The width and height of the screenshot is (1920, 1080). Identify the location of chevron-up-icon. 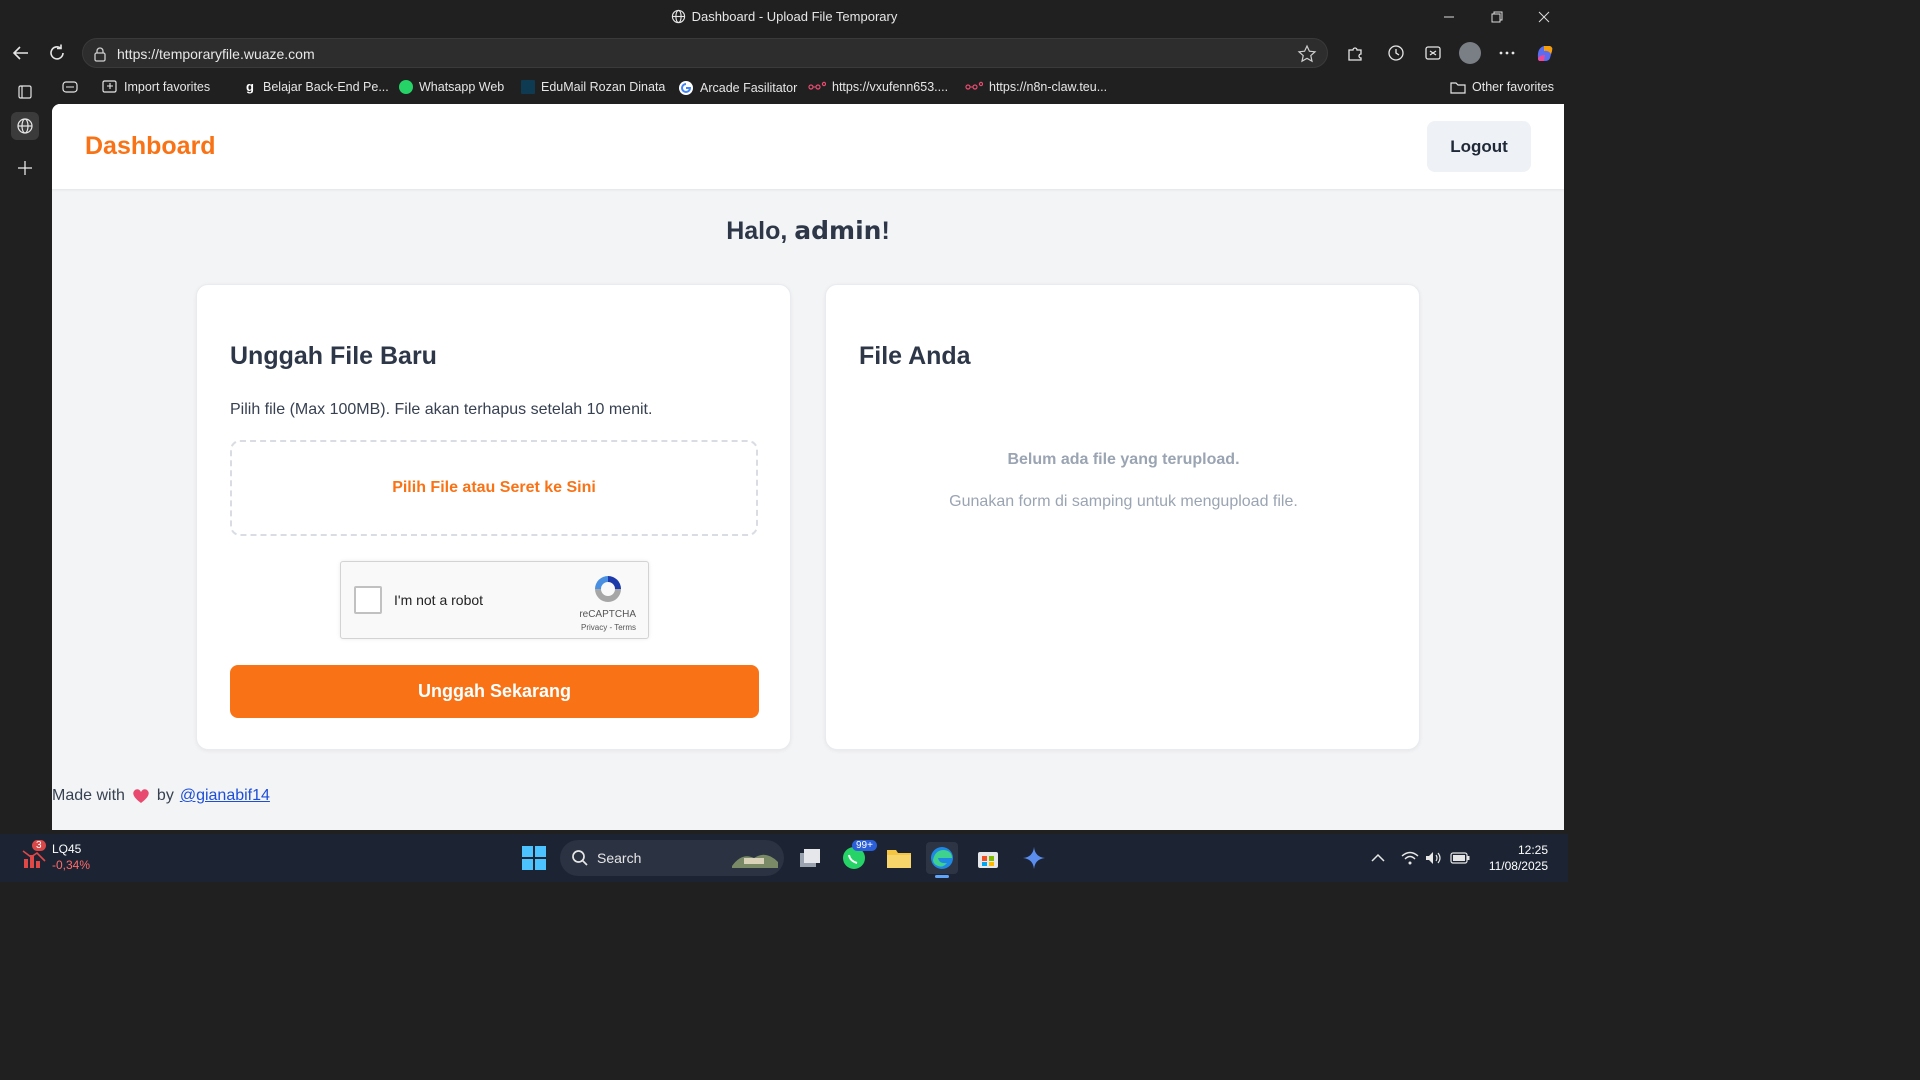
(1378, 857).